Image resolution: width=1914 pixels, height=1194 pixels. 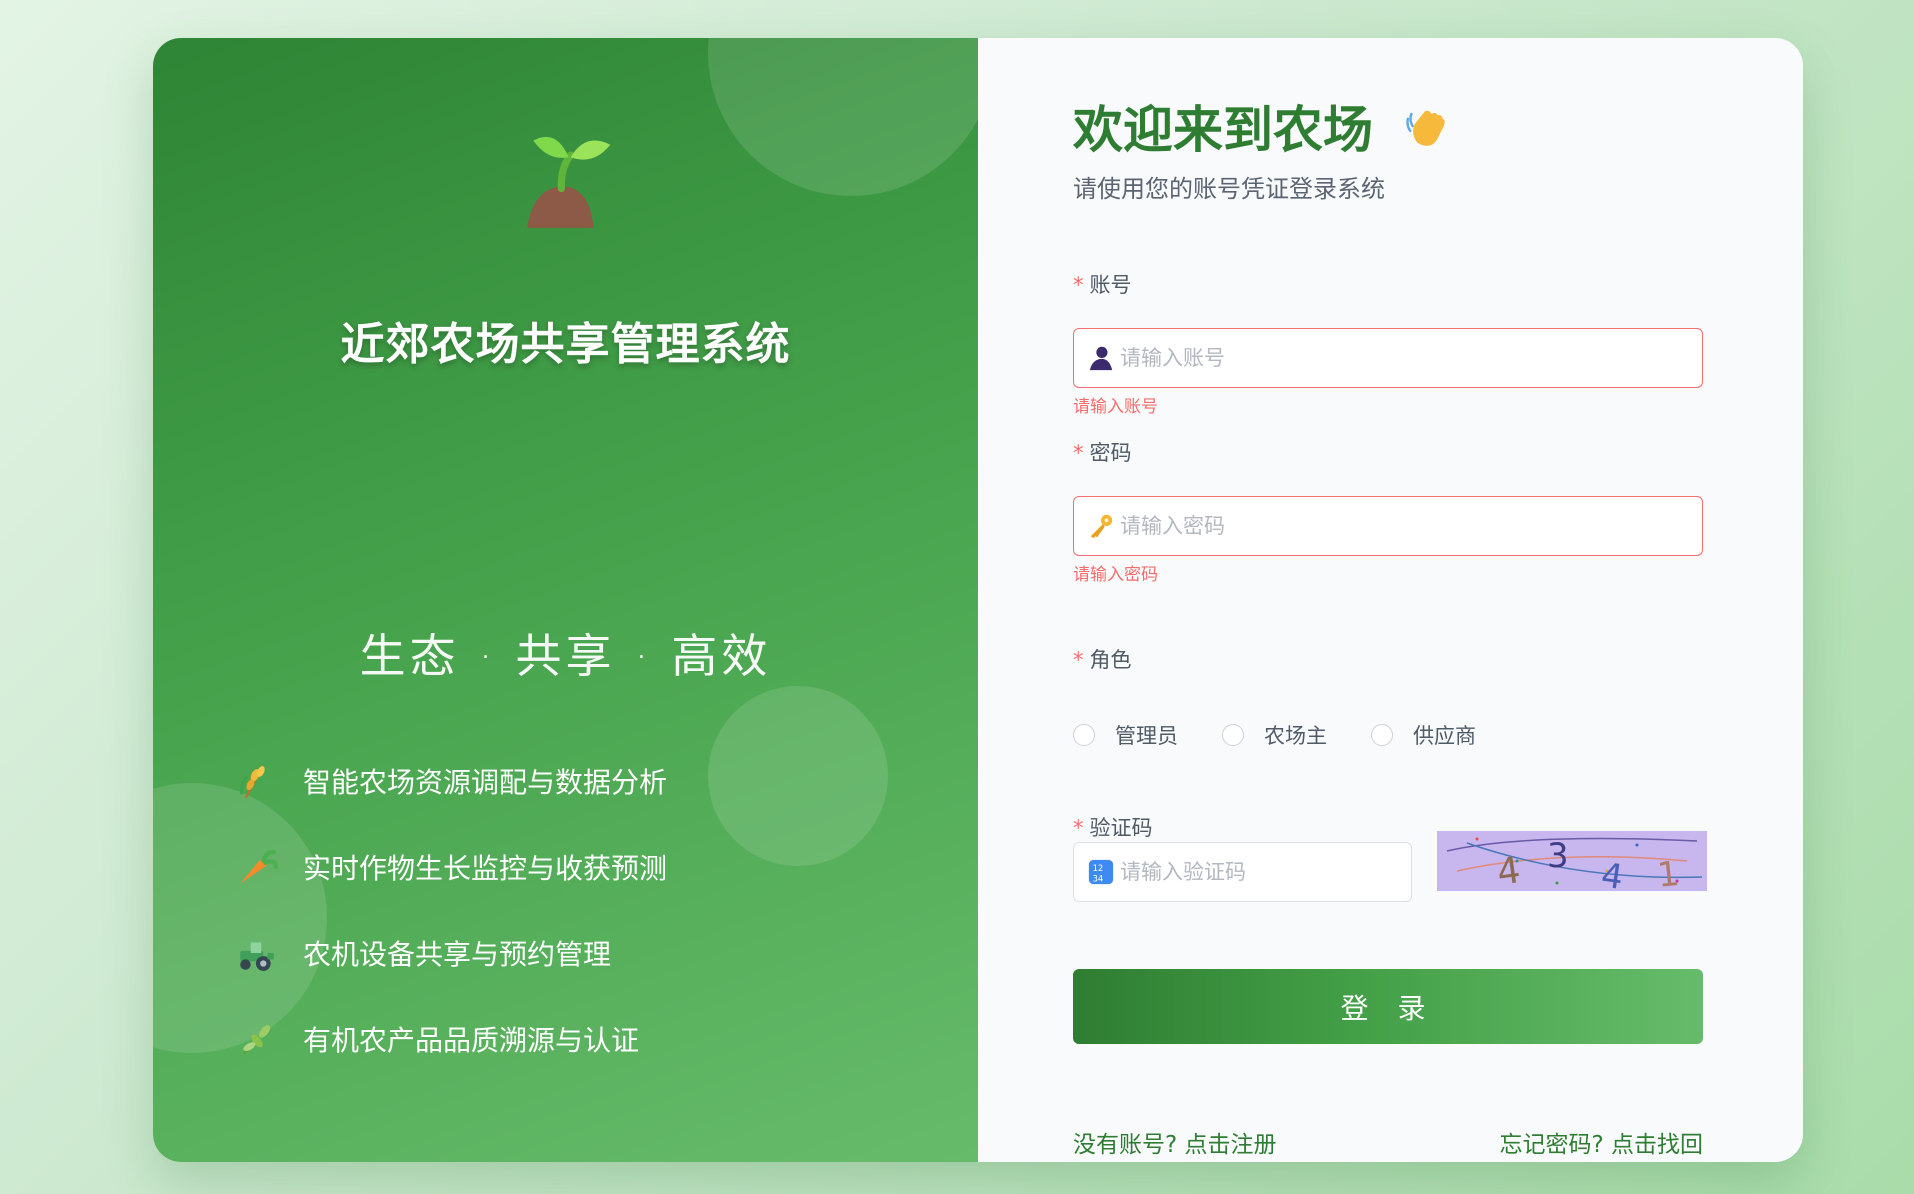 What do you see at coordinates (1388, 1006) in the screenshot?
I see `login-button: 登 录` at bounding box center [1388, 1006].